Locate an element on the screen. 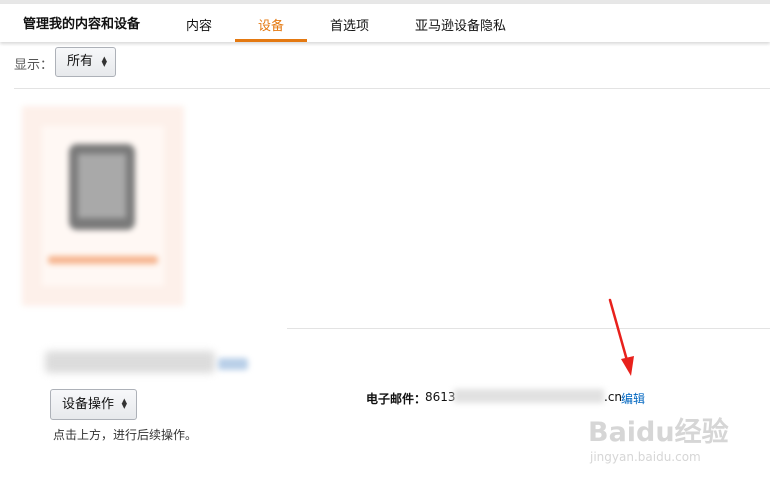 Image resolution: width=770 pixels, height=484 pixels. annotation-arrow-icon is located at coordinates (621, 337).